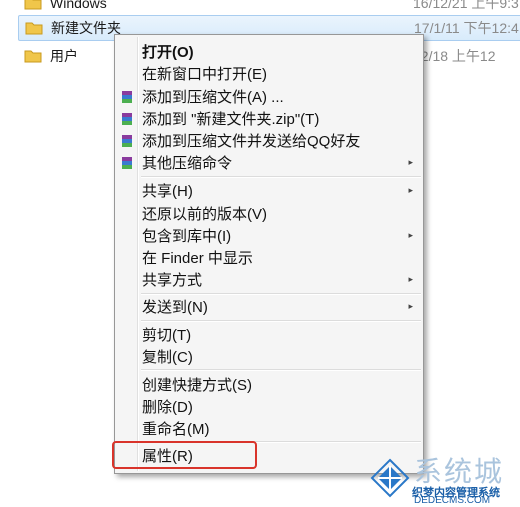  I want to click on menu-item-label: 发送到(N), so click(175, 307).